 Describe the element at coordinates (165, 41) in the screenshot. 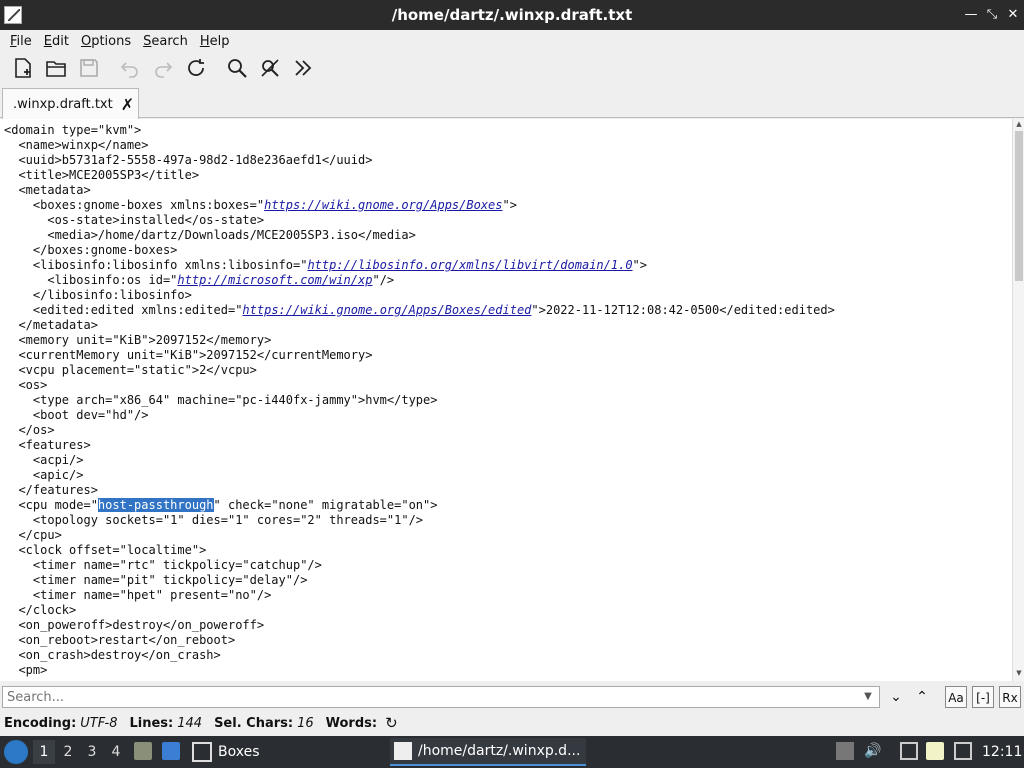

I see `menu-search: Search` at that location.